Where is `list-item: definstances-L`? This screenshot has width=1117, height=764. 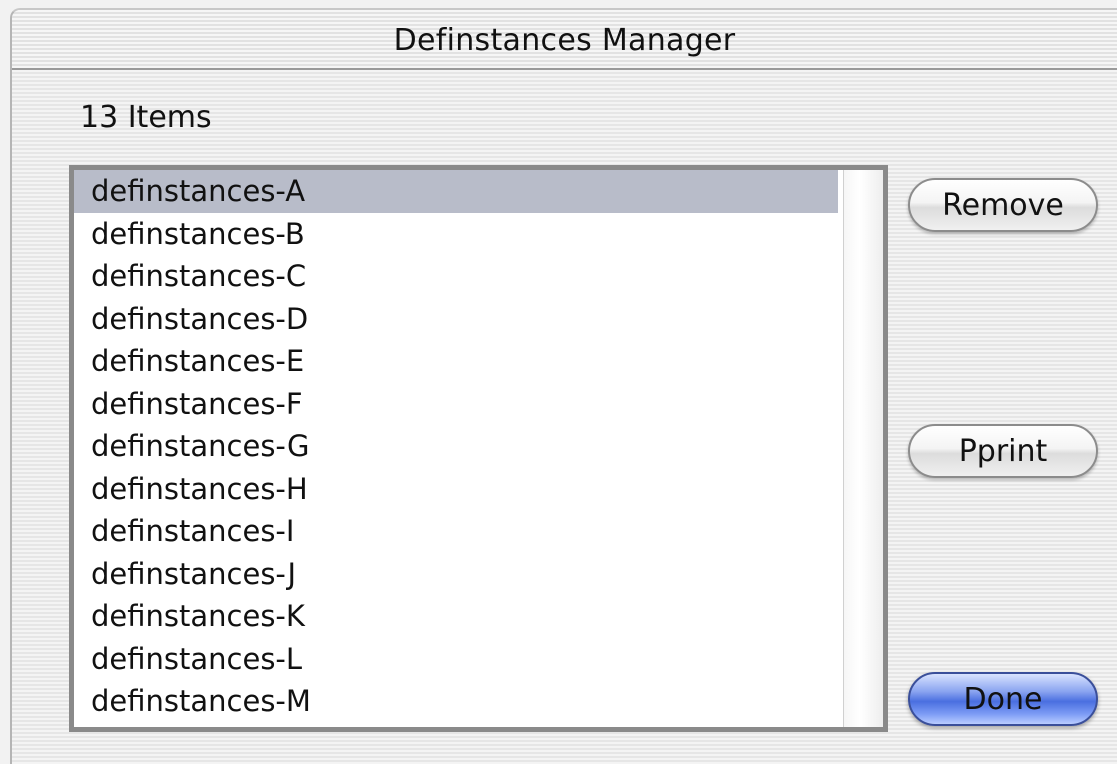
list-item: definstances-L is located at coordinates (456, 659).